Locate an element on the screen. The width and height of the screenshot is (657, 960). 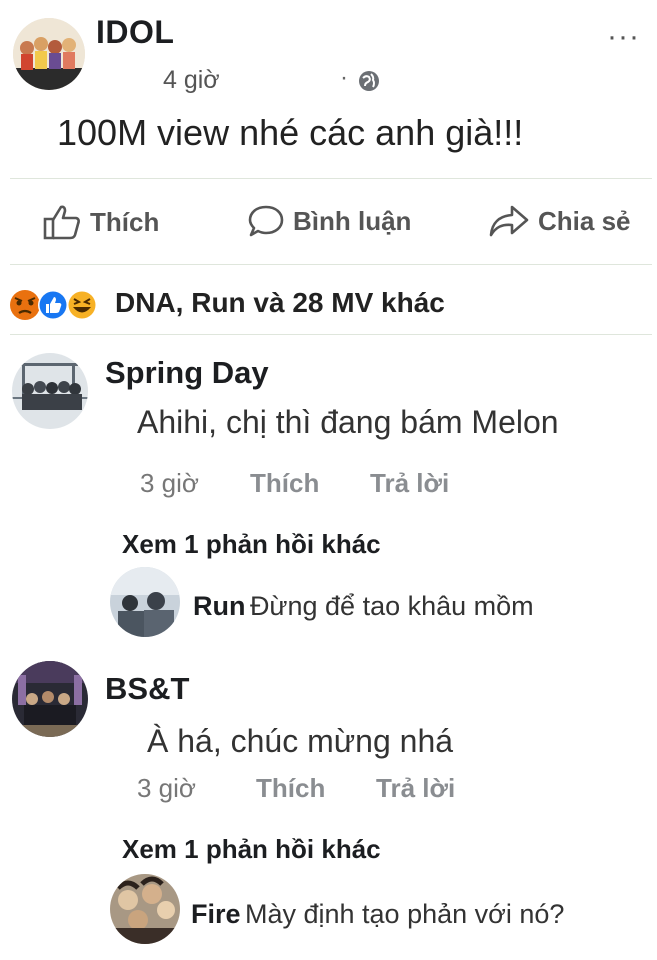
reply-text: Đừng để tao khâu mồm is located at coordinates (391, 606).